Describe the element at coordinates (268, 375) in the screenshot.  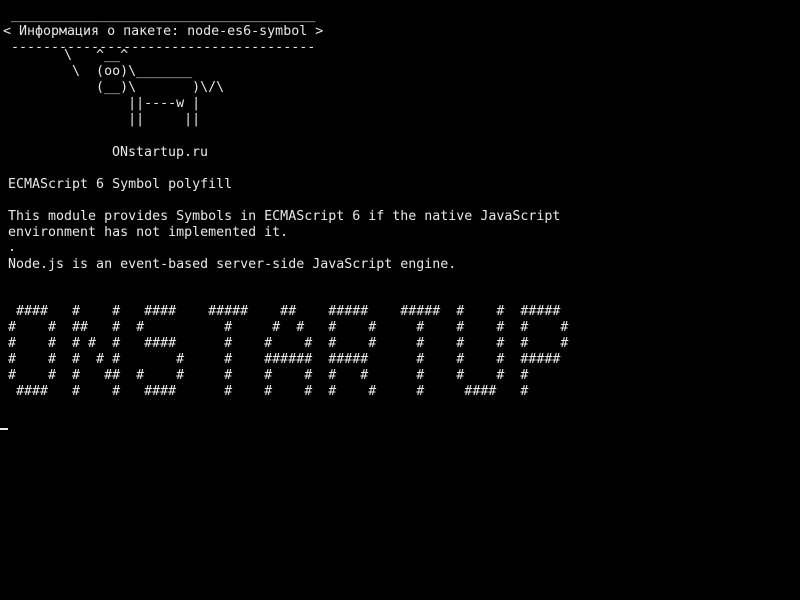
I see `banner-line: # # # ## # # # # # # # # # # #` at that location.